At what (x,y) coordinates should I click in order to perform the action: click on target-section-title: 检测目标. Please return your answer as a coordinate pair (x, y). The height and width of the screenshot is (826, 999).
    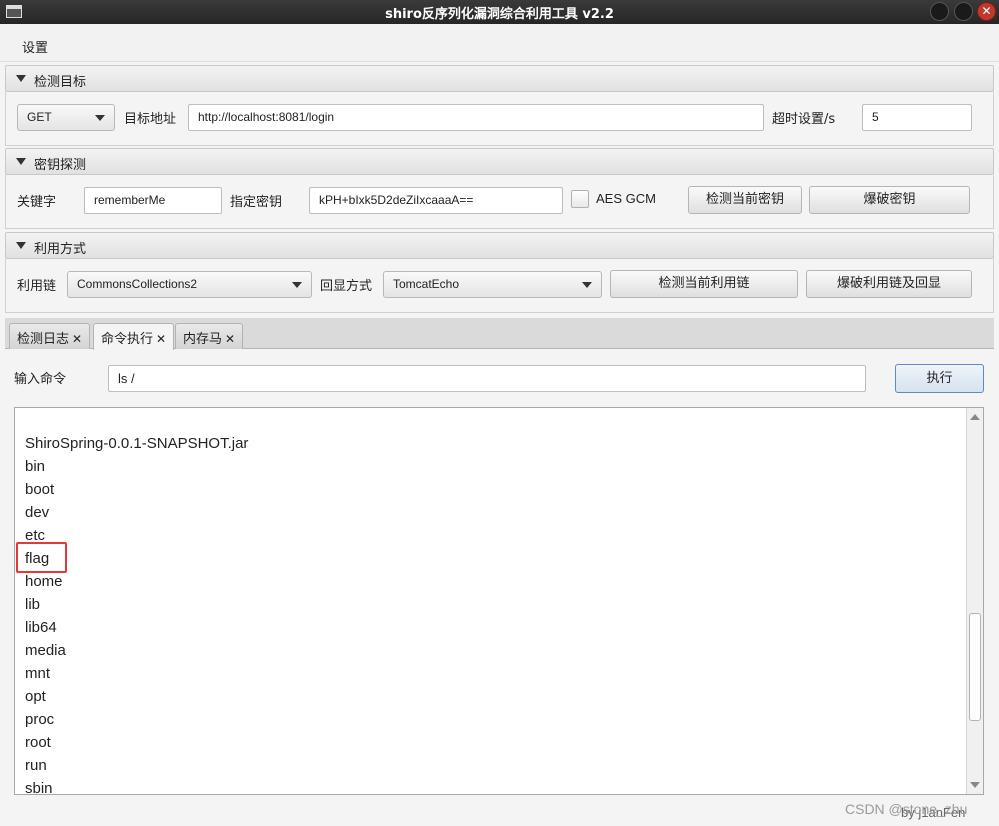
    Looking at the image, I should click on (60, 82).